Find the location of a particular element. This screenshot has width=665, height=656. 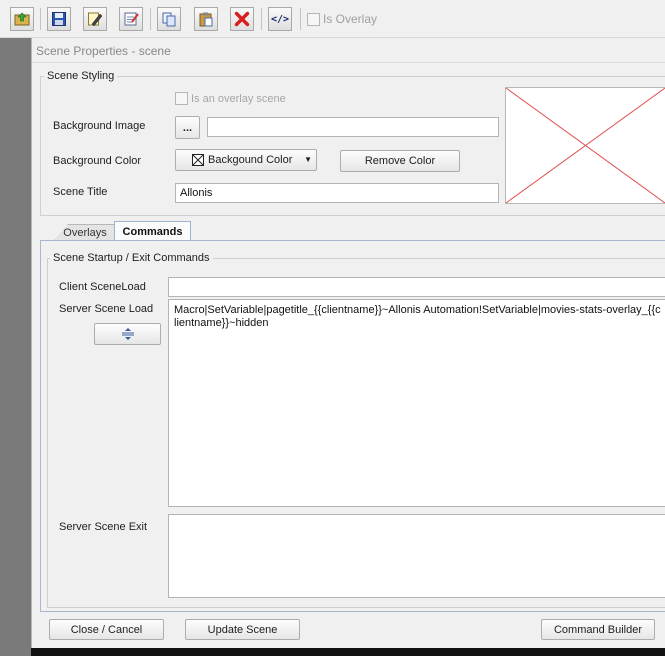

background-image-field is located at coordinates (353, 127).